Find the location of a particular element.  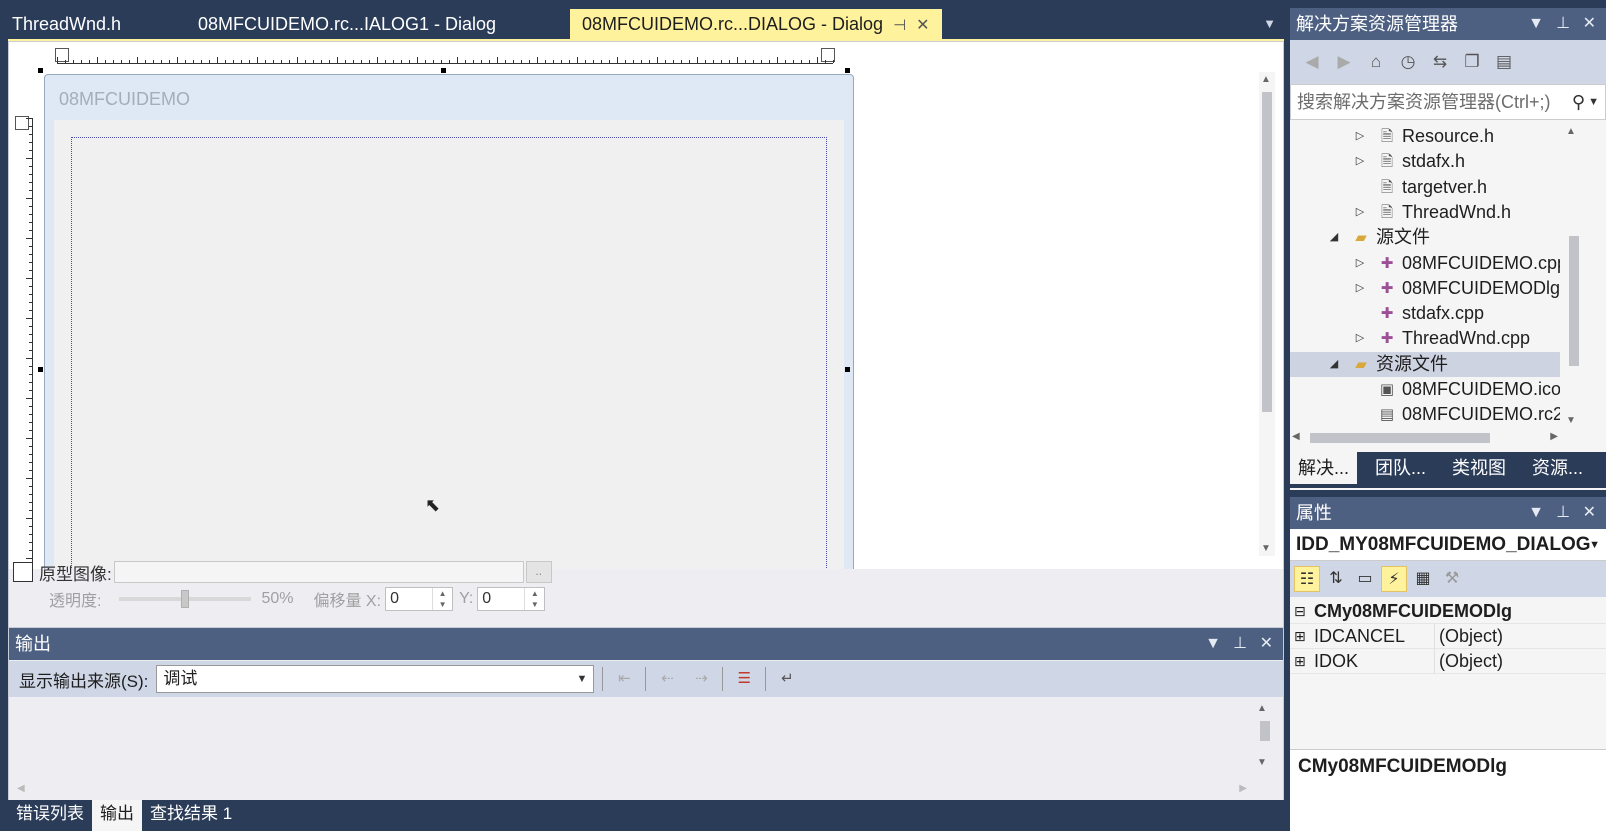

property-pages-icon: ⚒ is located at coordinates (1452, 579).